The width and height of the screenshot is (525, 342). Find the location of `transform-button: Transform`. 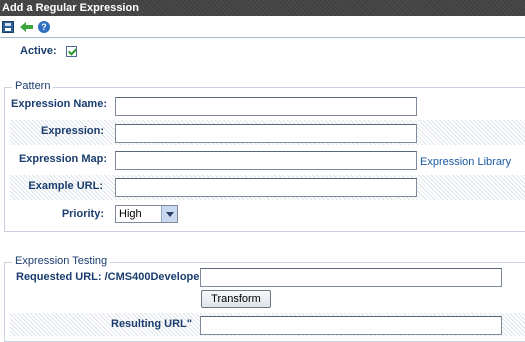

transform-button: Transform is located at coordinates (236, 299).